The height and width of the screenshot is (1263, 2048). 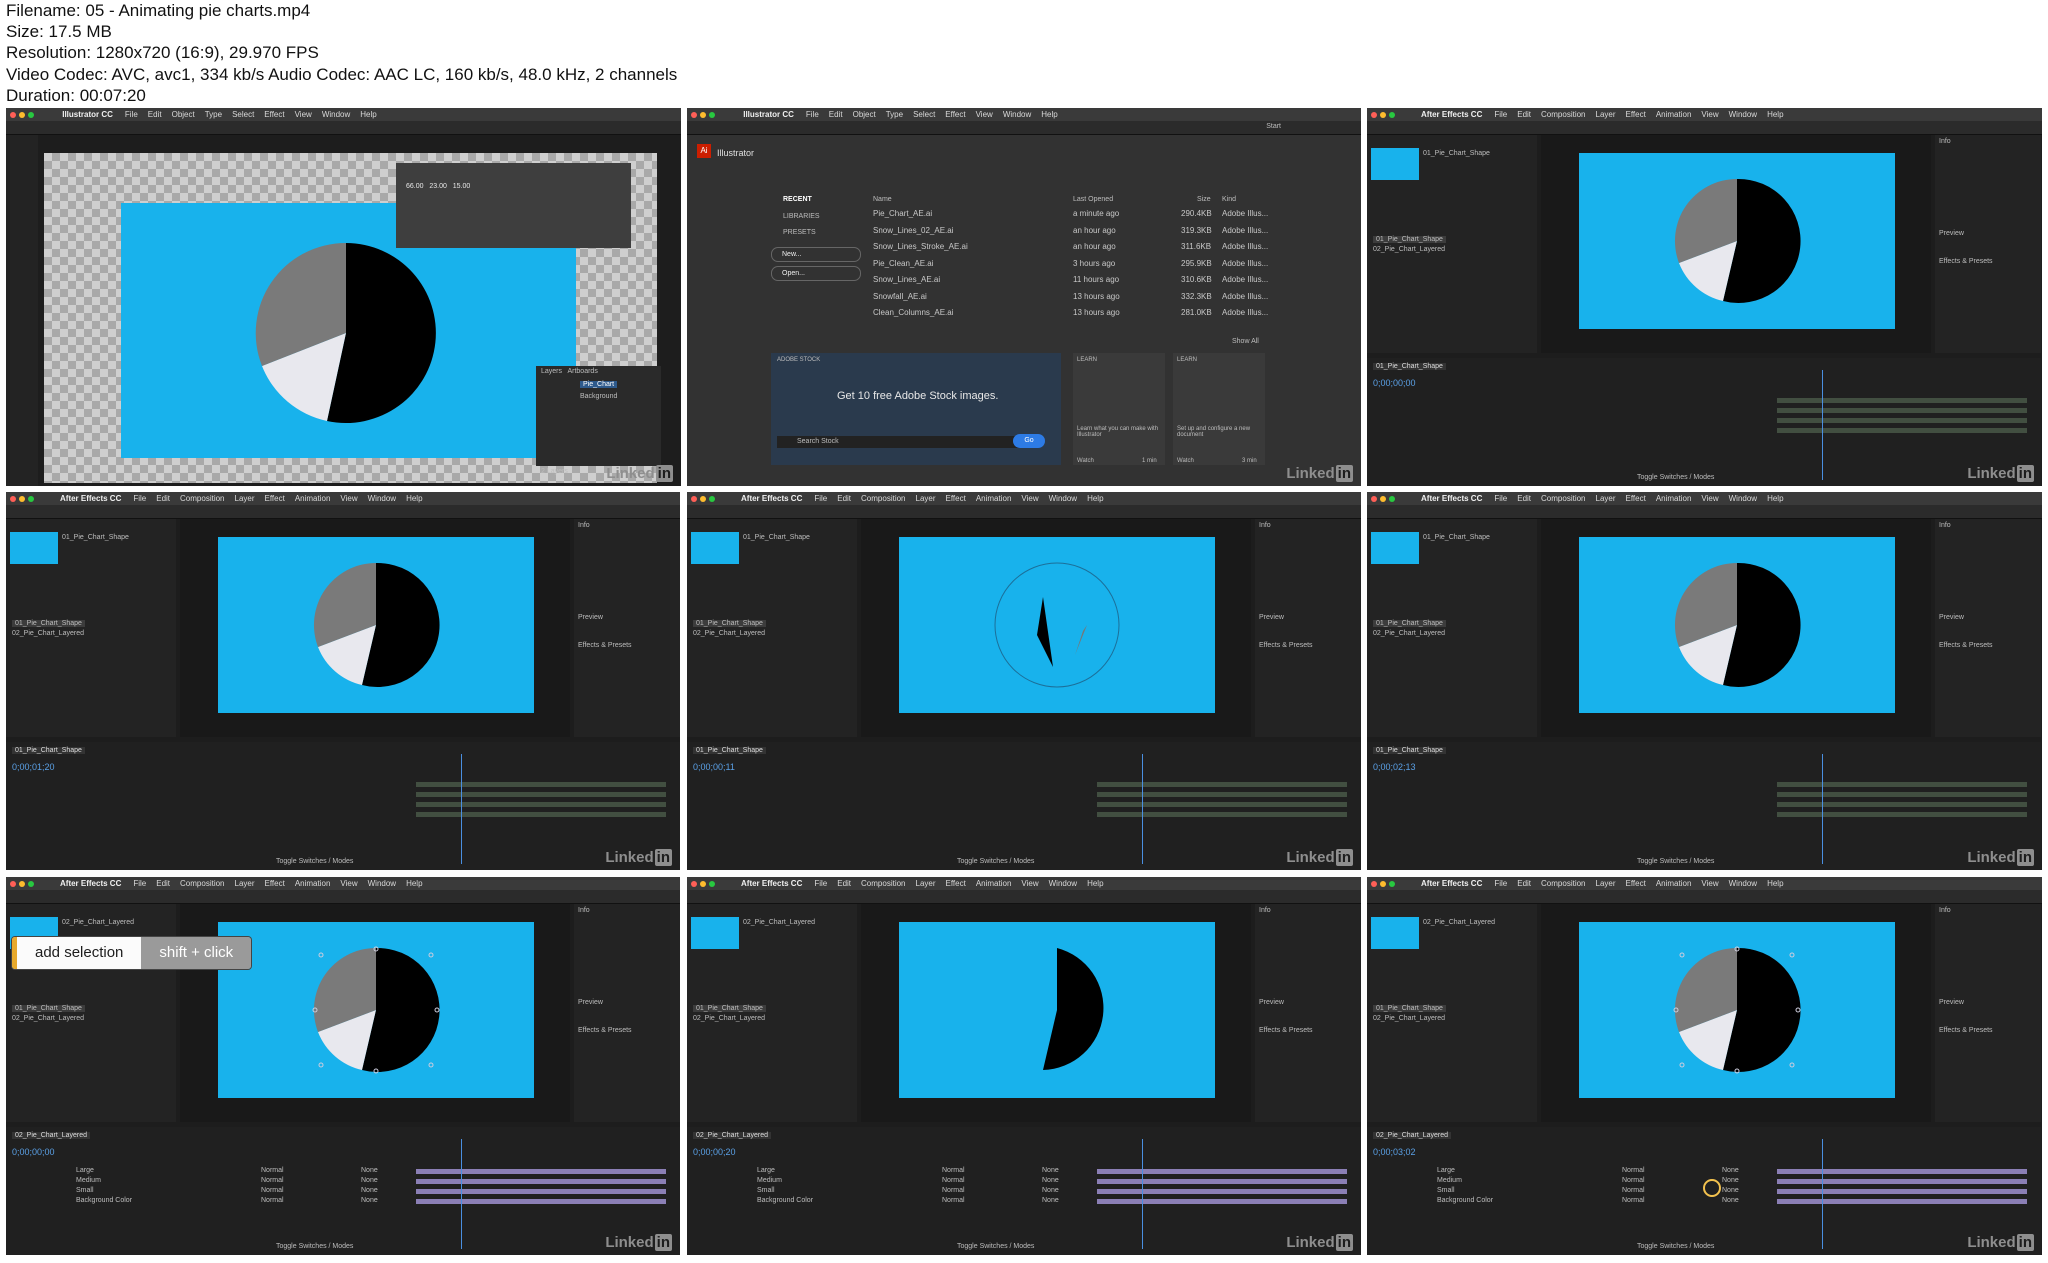 I want to click on list-item: Clean_Columns_AE.ai, so click(x=920, y=313).